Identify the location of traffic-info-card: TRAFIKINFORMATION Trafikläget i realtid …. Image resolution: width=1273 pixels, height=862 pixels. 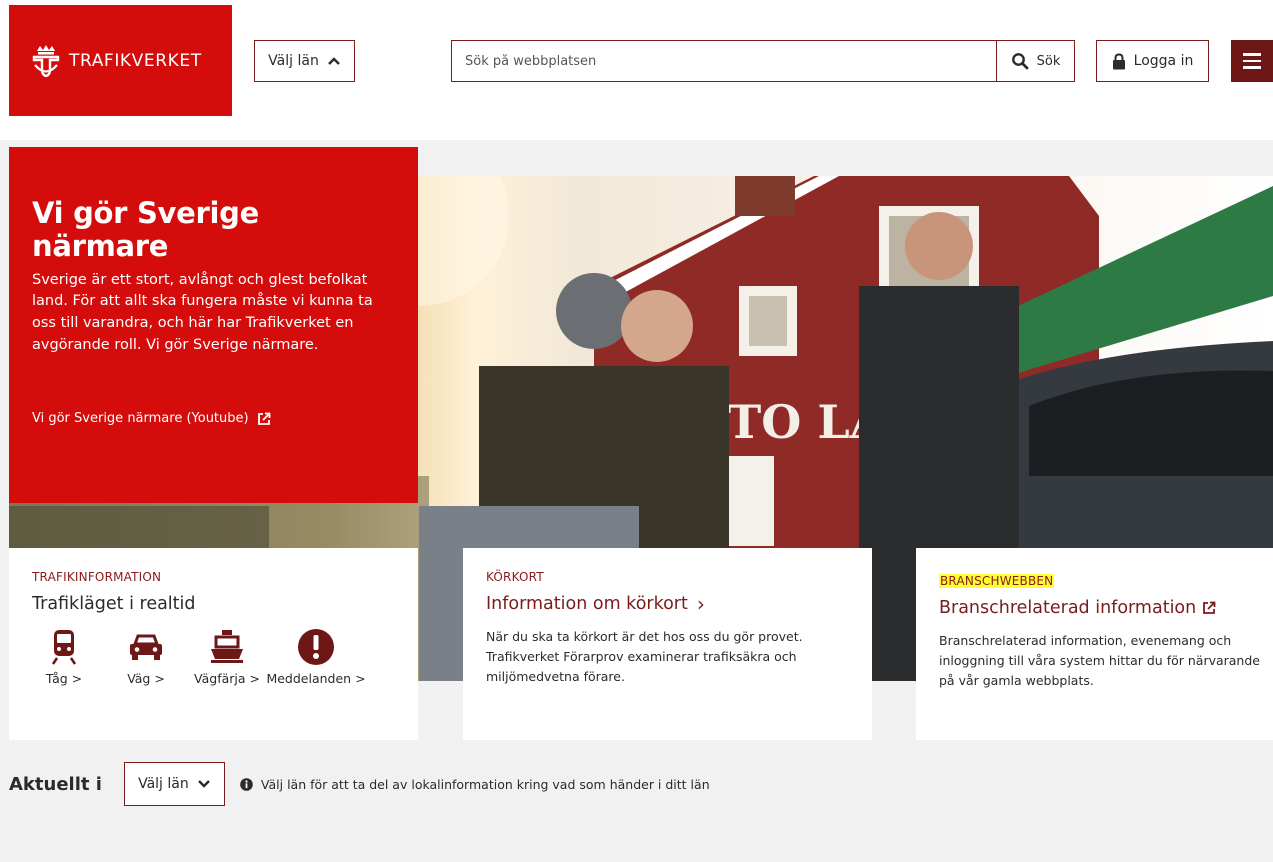
(213, 644).